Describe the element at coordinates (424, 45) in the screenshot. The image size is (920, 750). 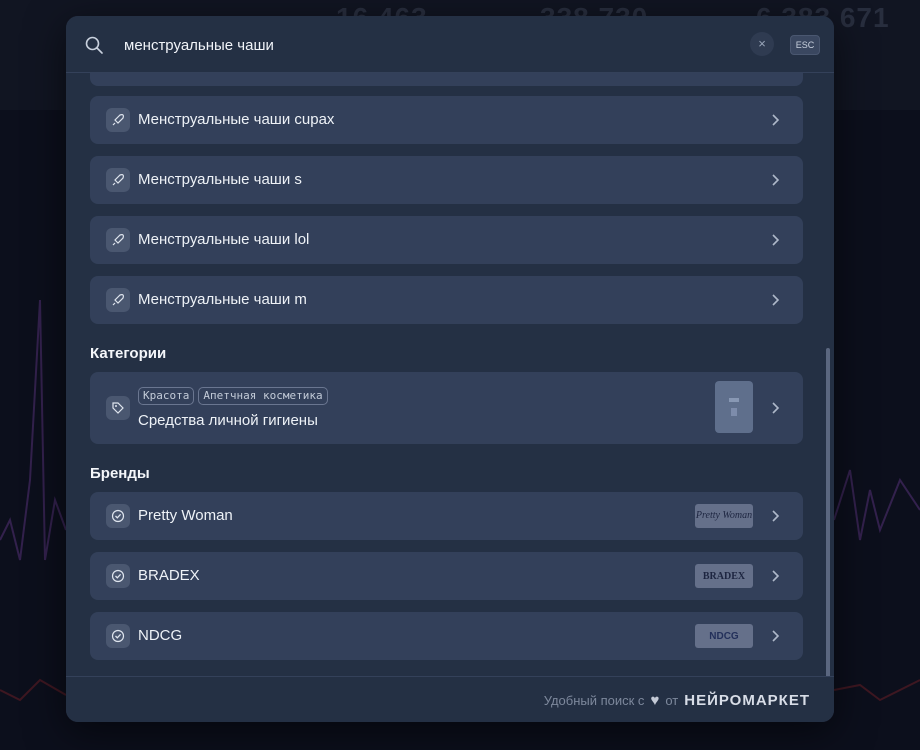
I see `search-input` at that location.